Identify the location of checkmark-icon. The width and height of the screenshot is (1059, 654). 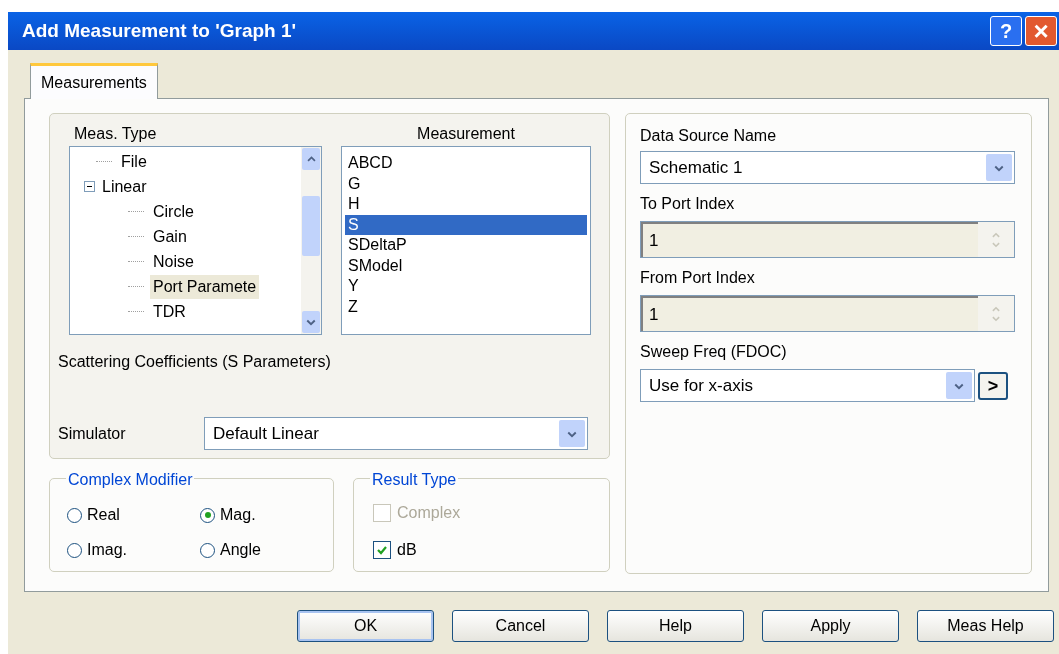
(382, 550).